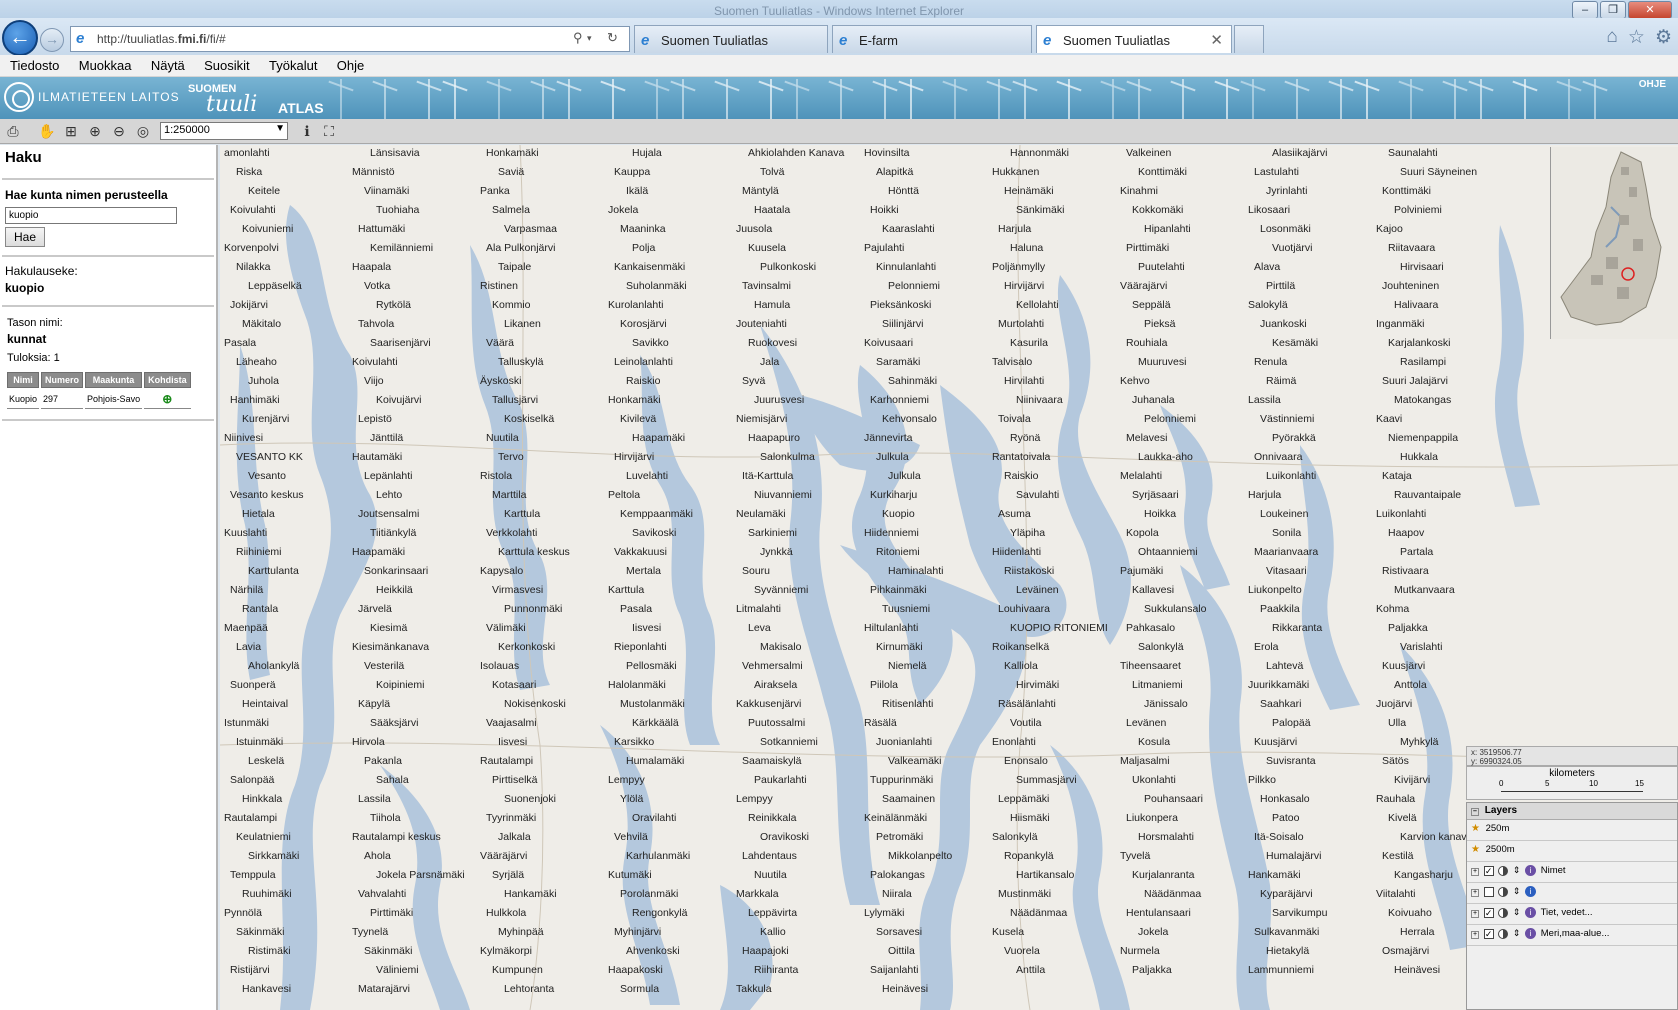 The height and width of the screenshot is (1010, 1678). Describe the element at coordinates (20, 38) in the screenshot. I see `back-button: ←` at that location.